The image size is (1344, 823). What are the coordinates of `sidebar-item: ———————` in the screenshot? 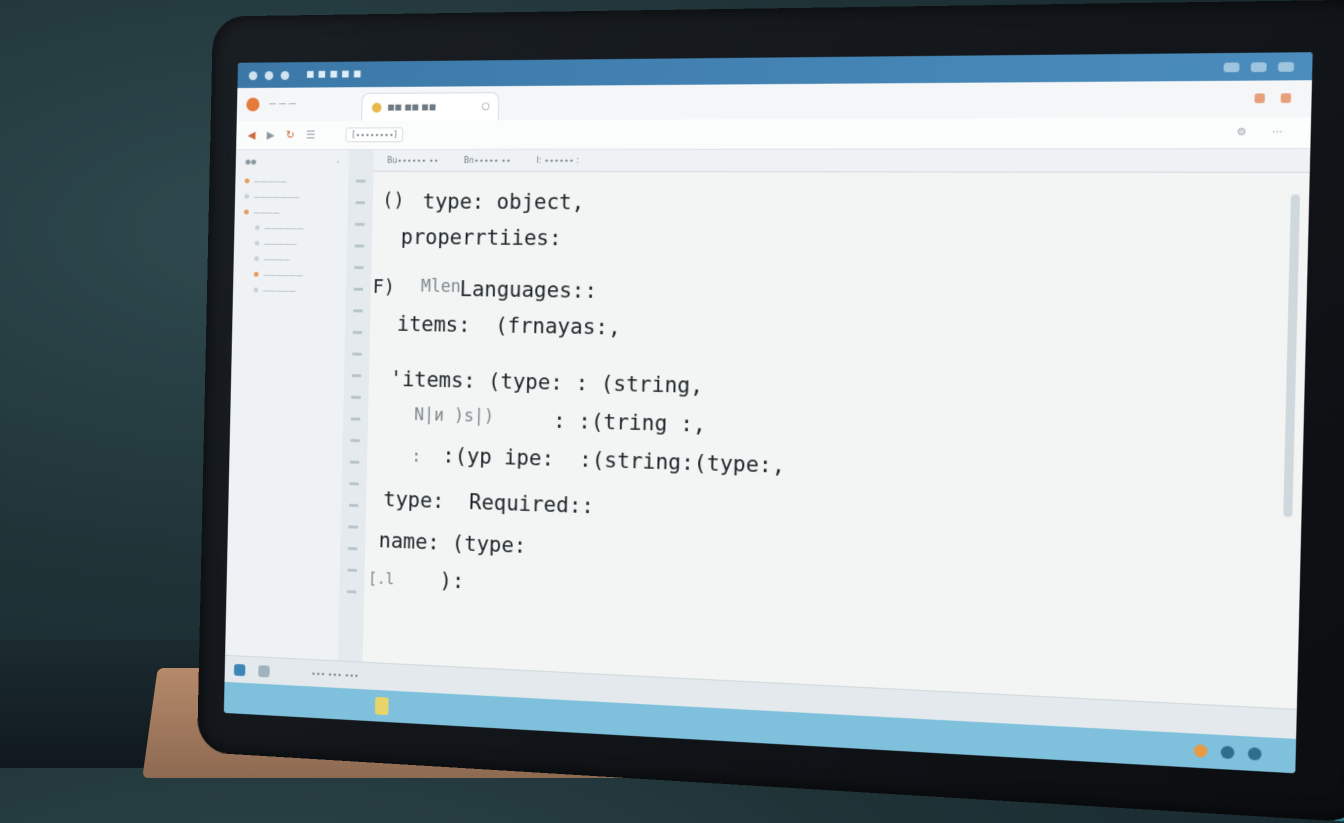 It's located at (291, 197).